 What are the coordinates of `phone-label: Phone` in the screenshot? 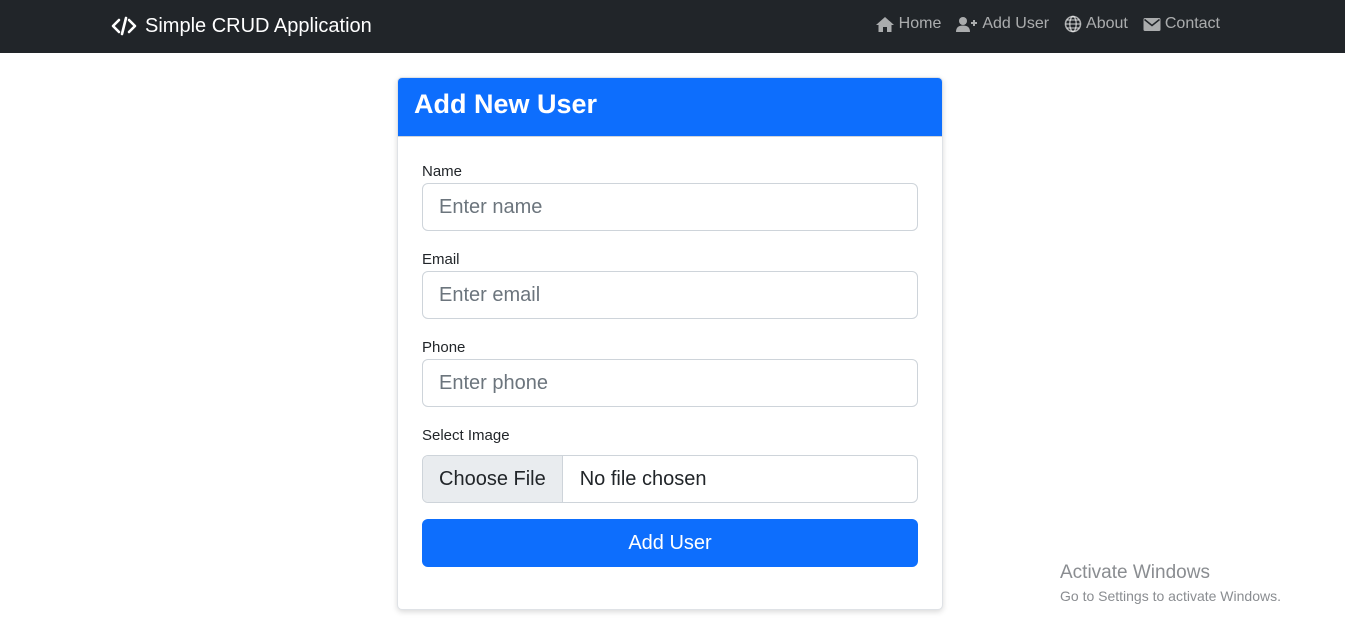 It's located at (444, 347).